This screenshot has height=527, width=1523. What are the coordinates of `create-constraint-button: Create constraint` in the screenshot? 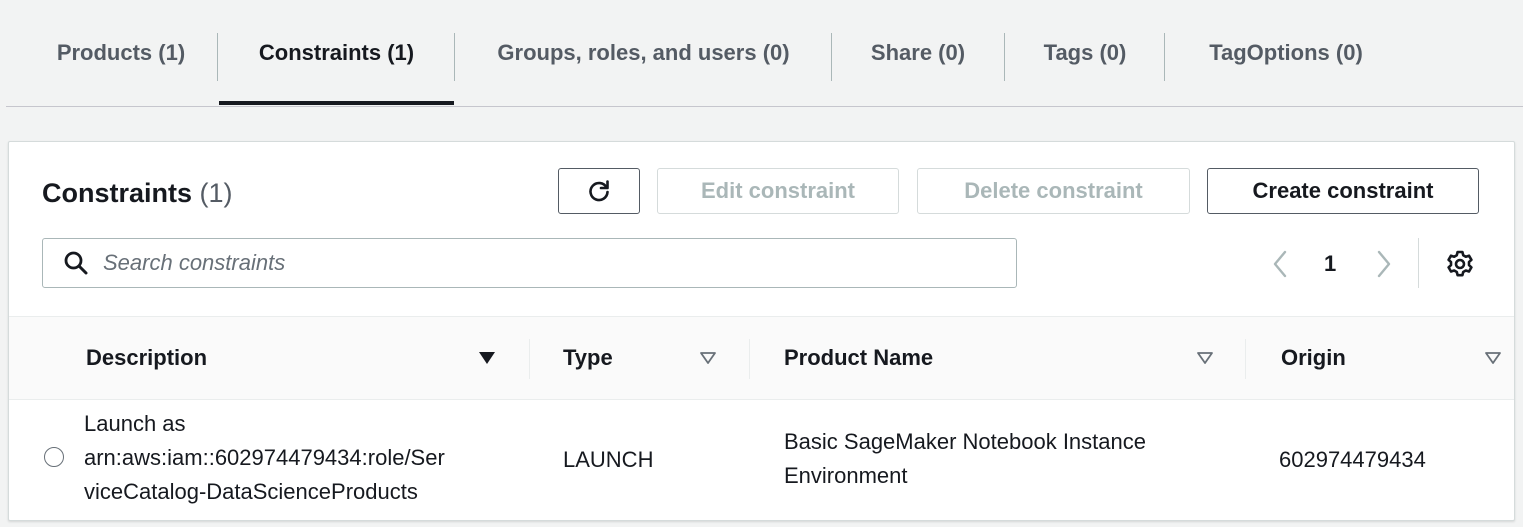 It's located at (1343, 191).